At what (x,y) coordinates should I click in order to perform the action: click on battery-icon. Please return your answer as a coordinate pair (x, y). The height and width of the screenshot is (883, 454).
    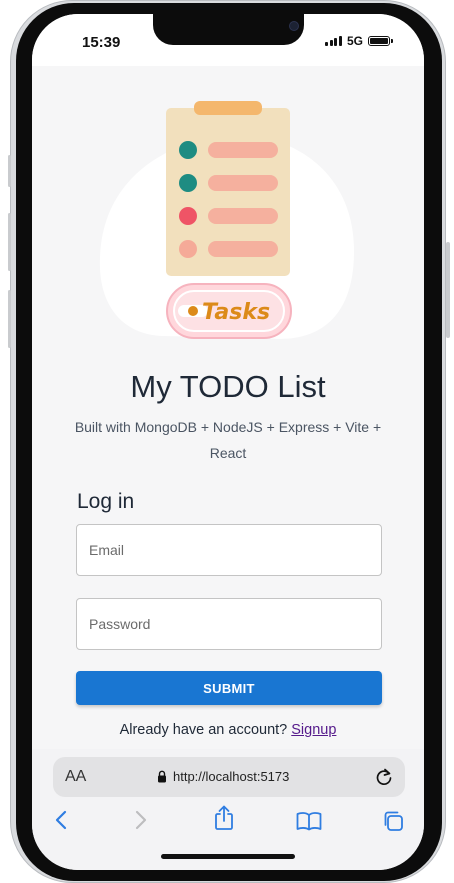
    Looking at the image, I should click on (380, 41).